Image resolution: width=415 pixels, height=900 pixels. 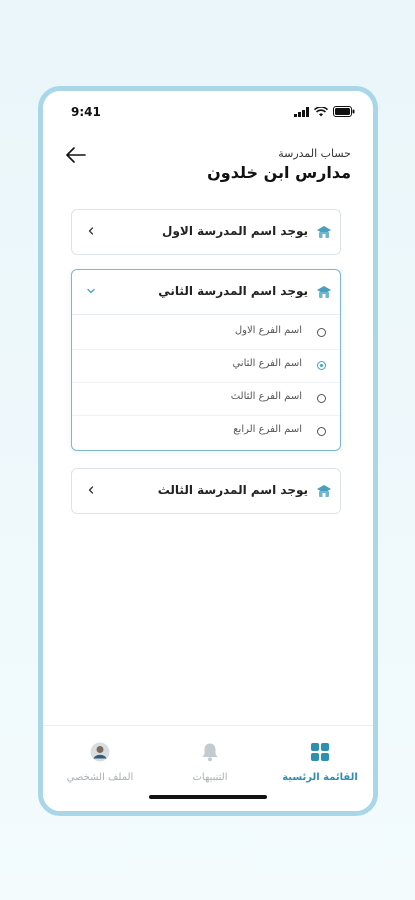 What do you see at coordinates (91, 291) in the screenshot?
I see `chevron-down-icon` at bounding box center [91, 291].